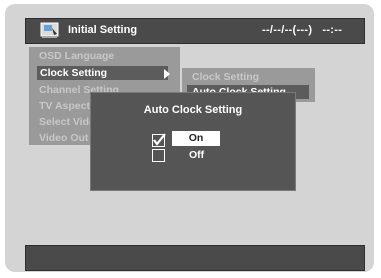  I want to click on clock-readout: --/--/--(---) --:--, so click(302, 30).